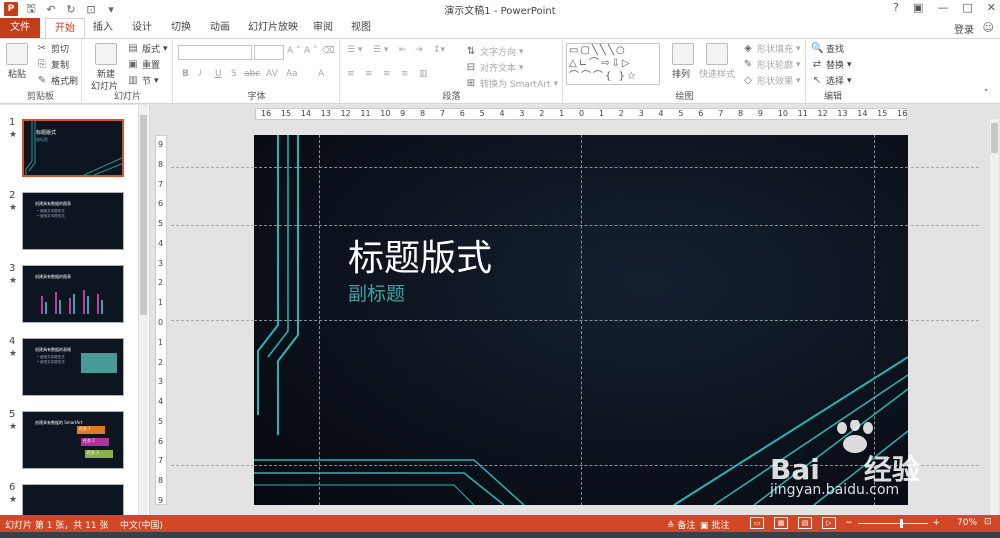 The image size is (1000, 538). What do you see at coordinates (273, 28) in the screenshot?
I see `tab-slideshow: 幻灯片放映` at bounding box center [273, 28].